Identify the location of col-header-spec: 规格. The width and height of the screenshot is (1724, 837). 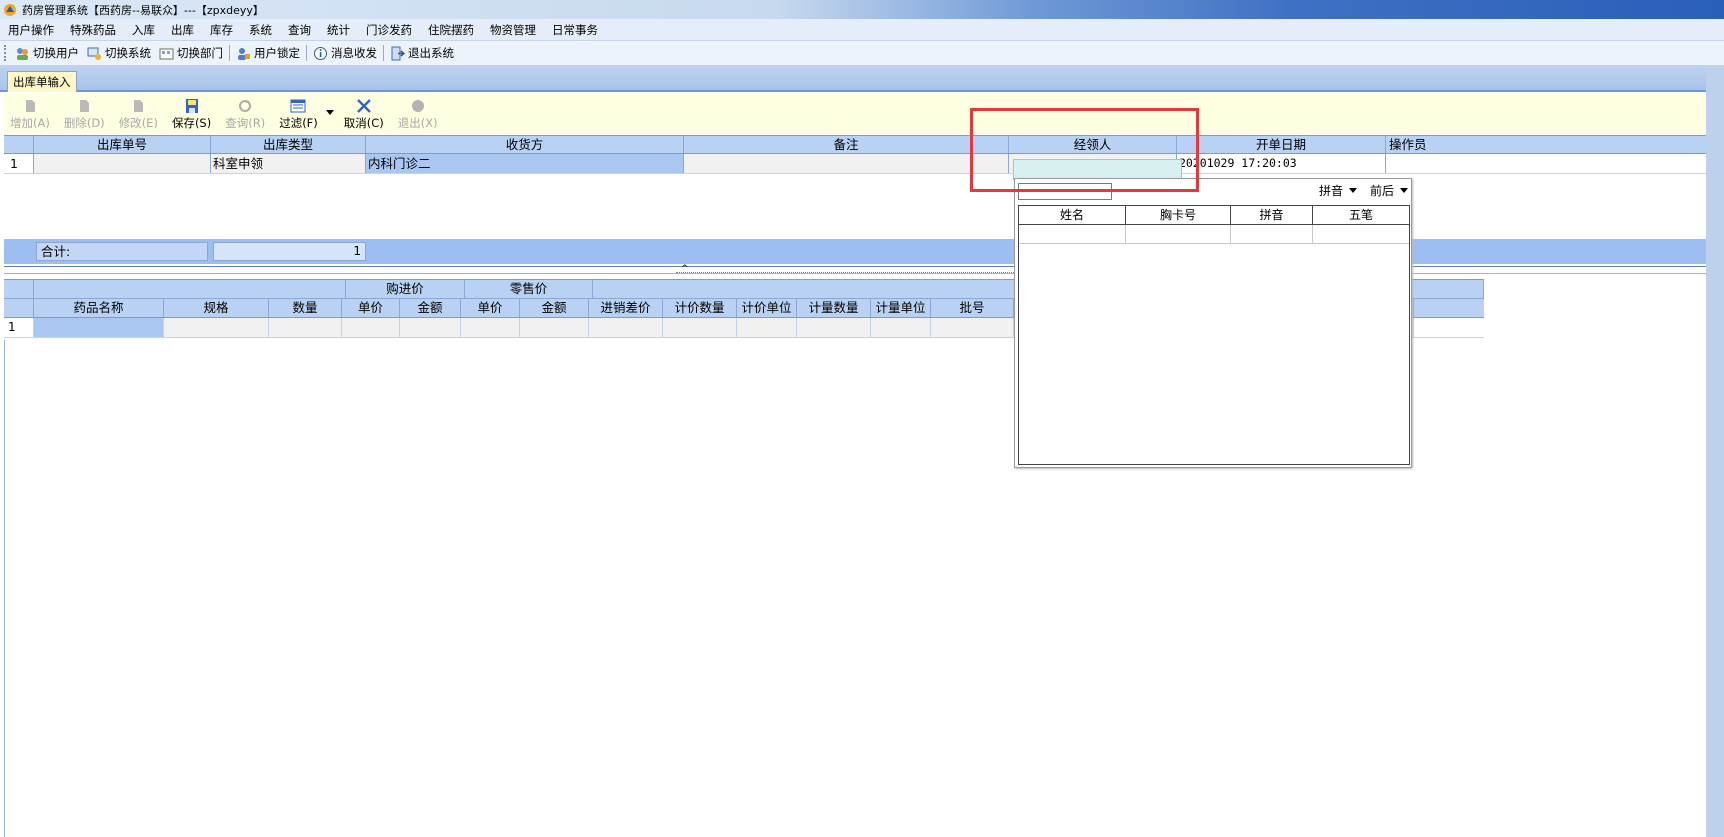
(216, 308).